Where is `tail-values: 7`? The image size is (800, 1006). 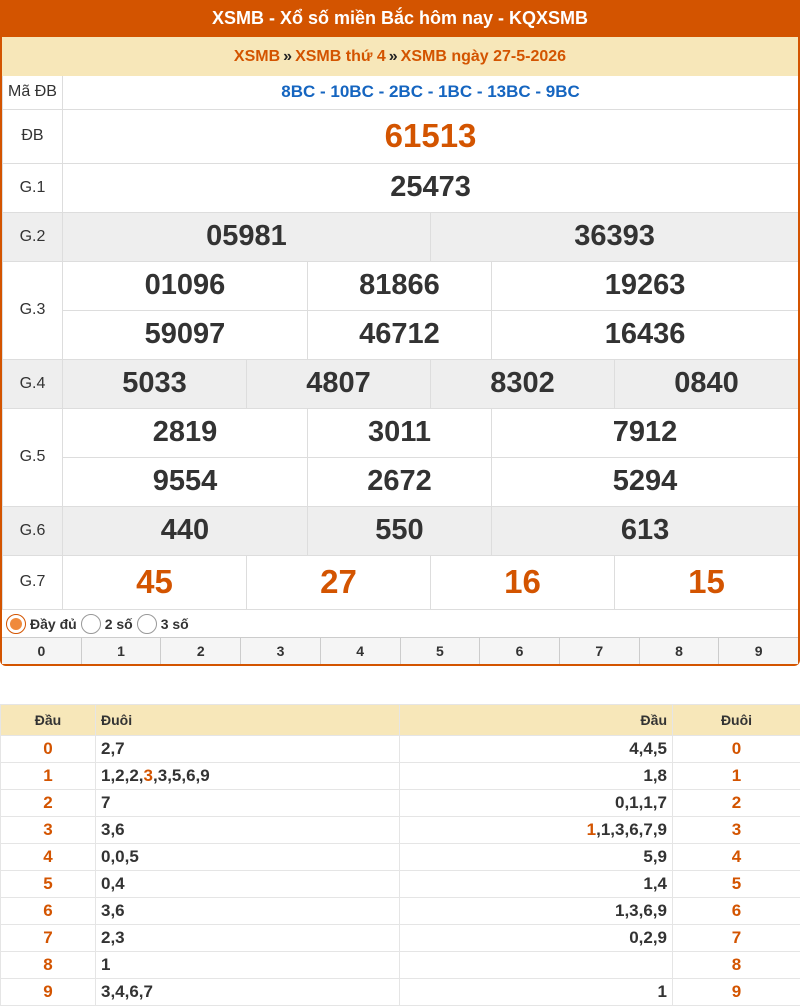
tail-values: 7 is located at coordinates (247, 803).